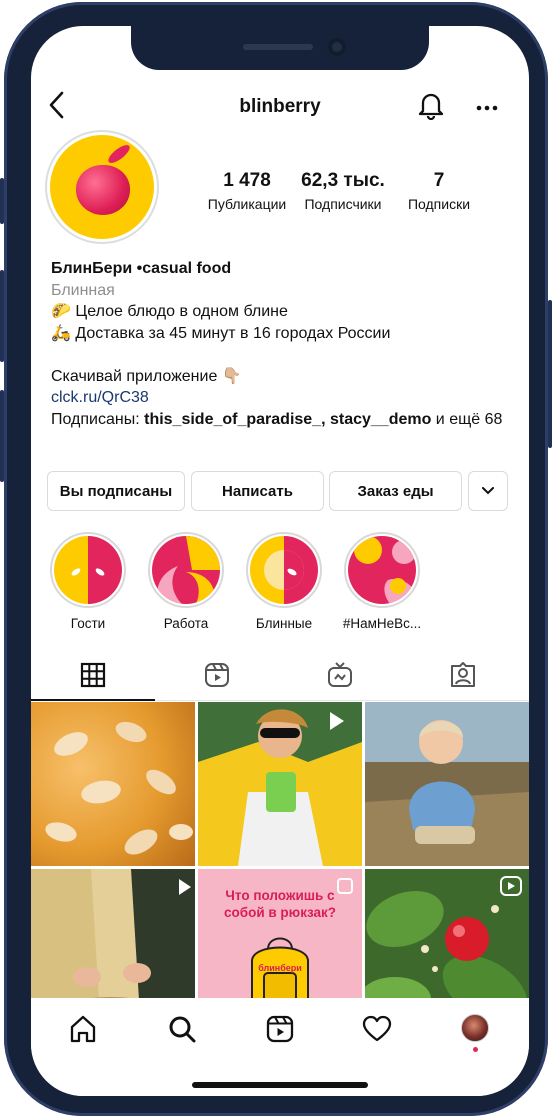  What do you see at coordinates (146, 376) in the screenshot?
I see `bio-line: Скачивай приложение 👇🏼` at bounding box center [146, 376].